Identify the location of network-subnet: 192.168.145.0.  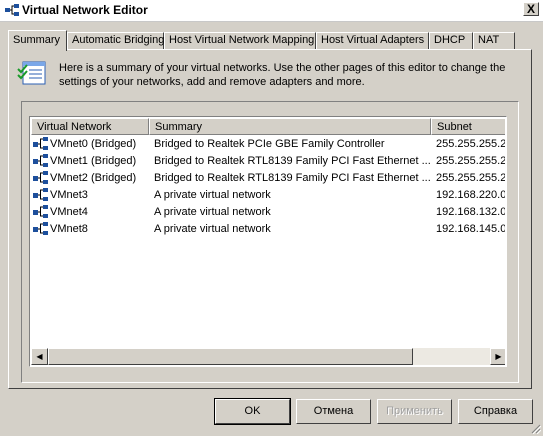
(470, 229).